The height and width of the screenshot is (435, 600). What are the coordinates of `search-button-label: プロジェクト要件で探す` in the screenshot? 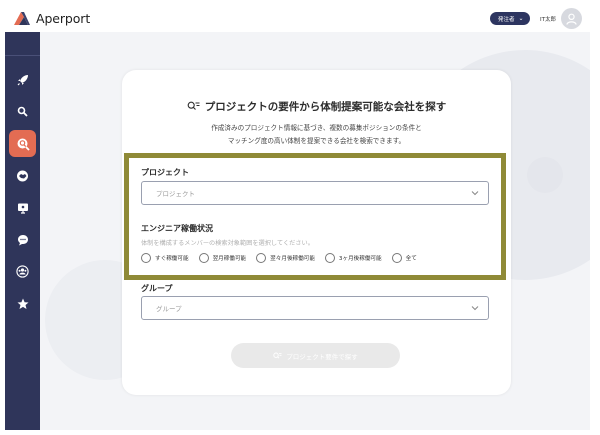 It's located at (322, 356).